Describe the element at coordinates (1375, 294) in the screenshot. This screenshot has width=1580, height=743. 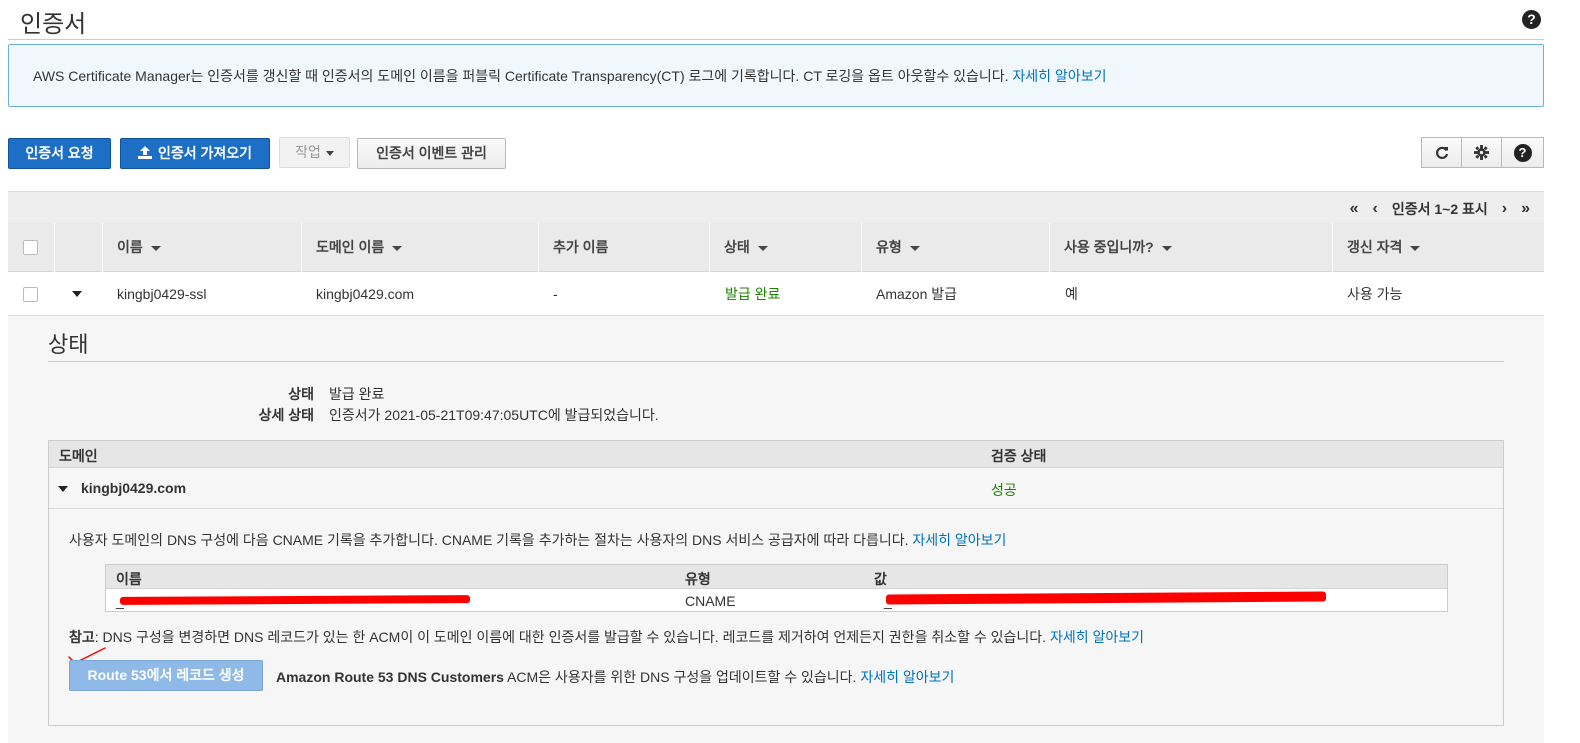
I see `cert-renewal: 사용 가능` at that location.